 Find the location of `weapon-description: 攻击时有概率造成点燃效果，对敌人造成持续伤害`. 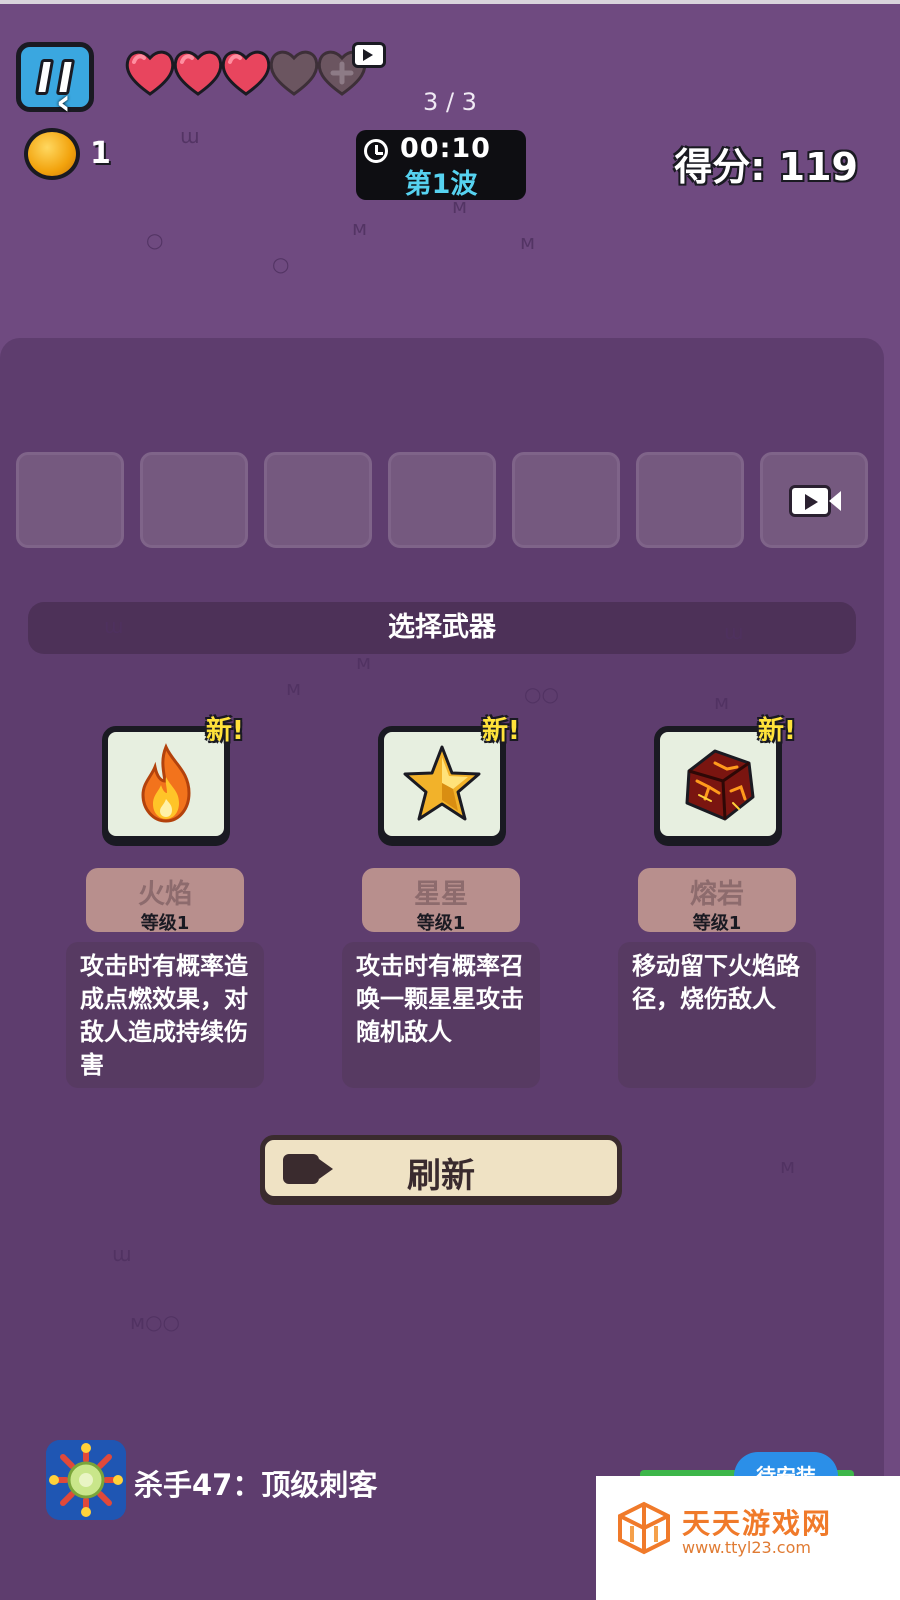

weapon-description: 攻击时有概率造成点燃效果，对敌人造成持续伤害 is located at coordinates (165, 1015).